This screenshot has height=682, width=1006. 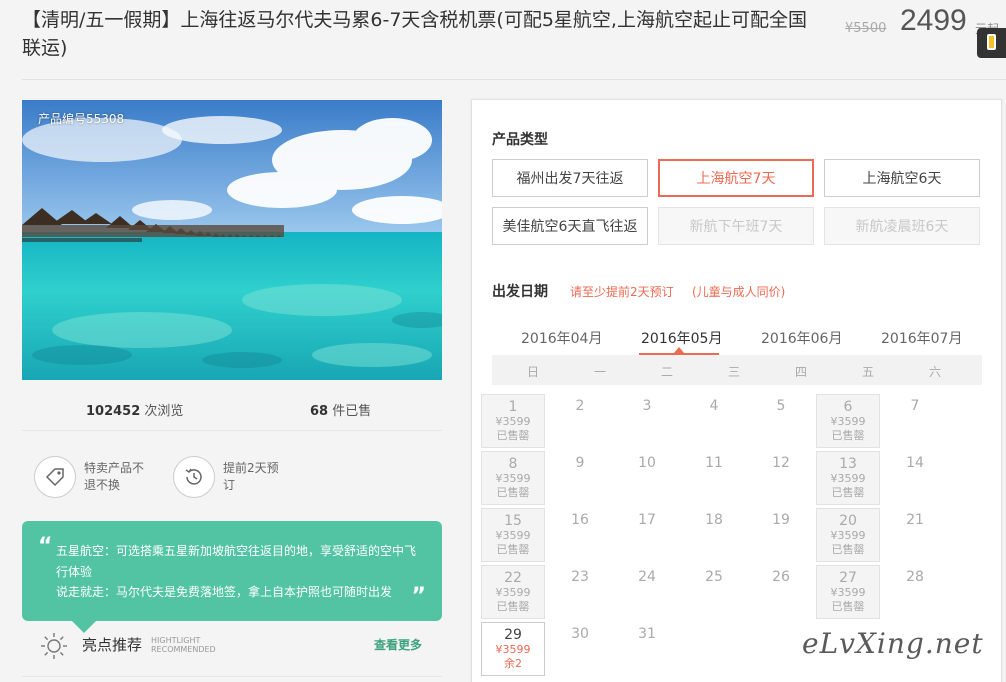 What do you see at coordinates (714, 520) in the screenshot?
I see `day-number: 18` at bounding box center [714, 520].